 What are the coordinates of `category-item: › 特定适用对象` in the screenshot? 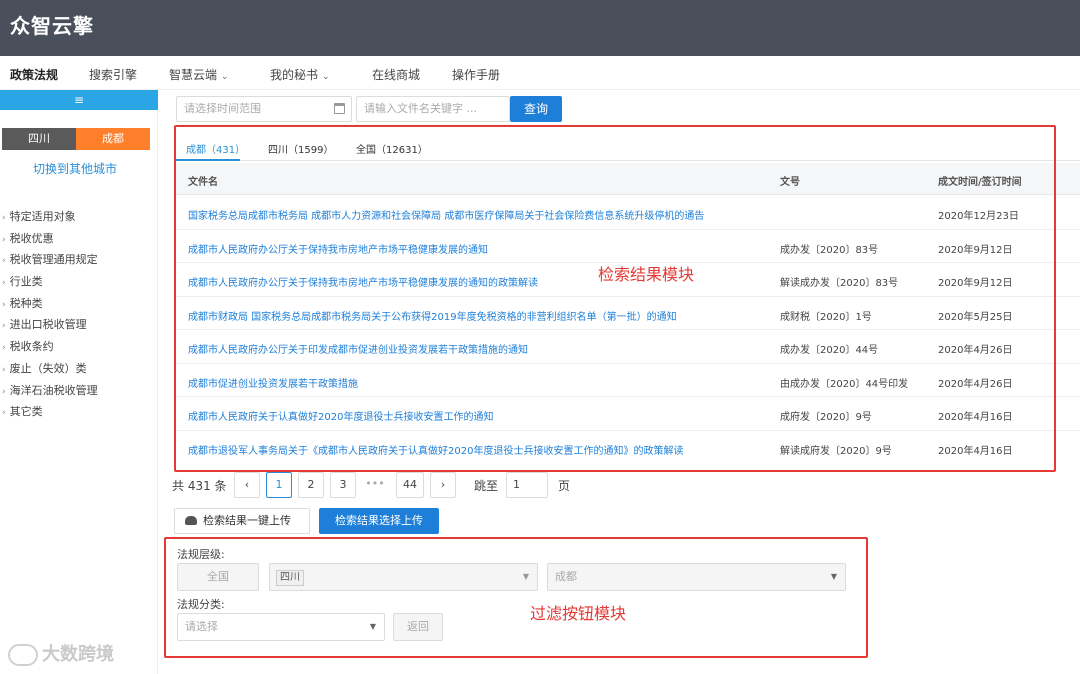 It's located at (50, 217).